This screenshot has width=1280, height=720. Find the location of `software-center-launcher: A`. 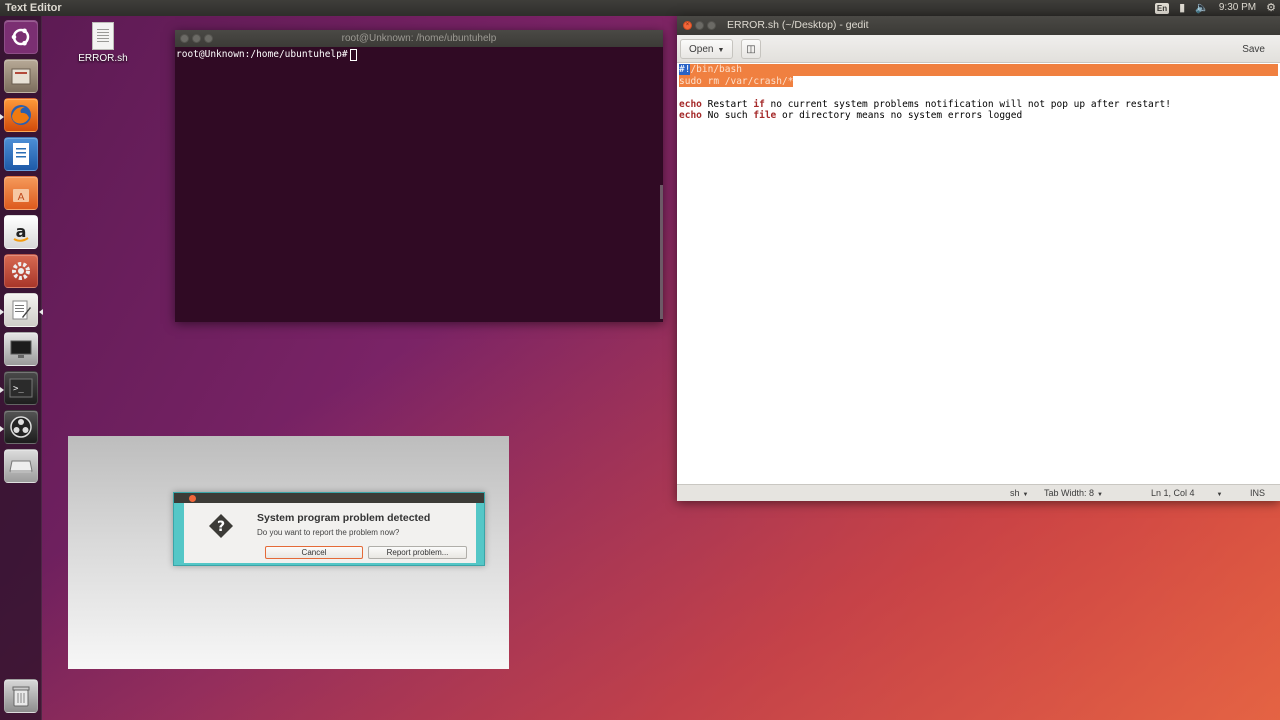

software-center-launcher: A is located at coordinates (21, 193).